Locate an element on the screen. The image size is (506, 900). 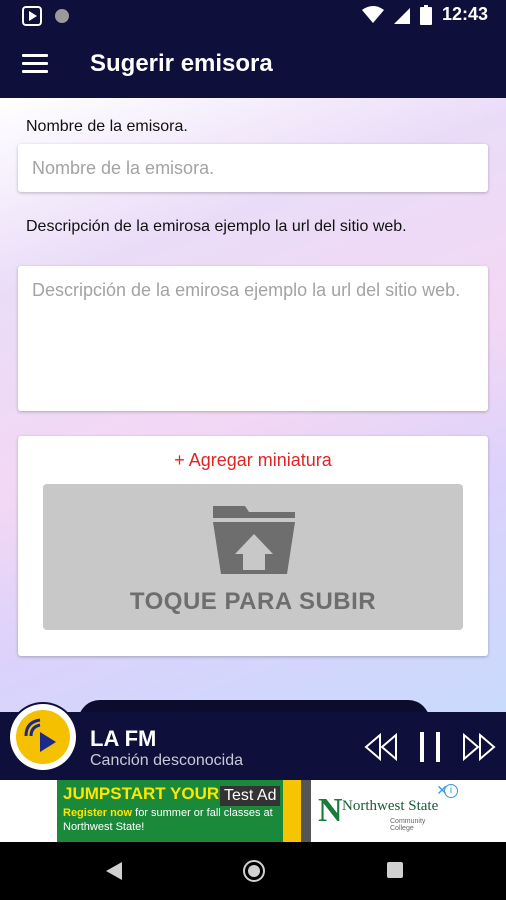
track-title: Canción desconocida is located at coordinates (166, 760).